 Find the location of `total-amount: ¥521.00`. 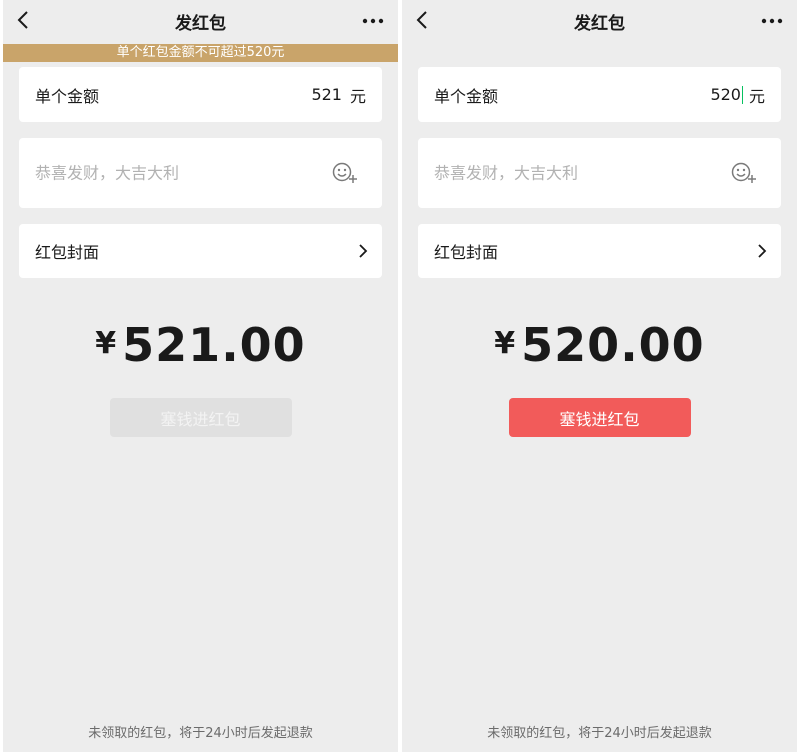

total-amount: ¥521.00 is located at coordinates (200, 345).